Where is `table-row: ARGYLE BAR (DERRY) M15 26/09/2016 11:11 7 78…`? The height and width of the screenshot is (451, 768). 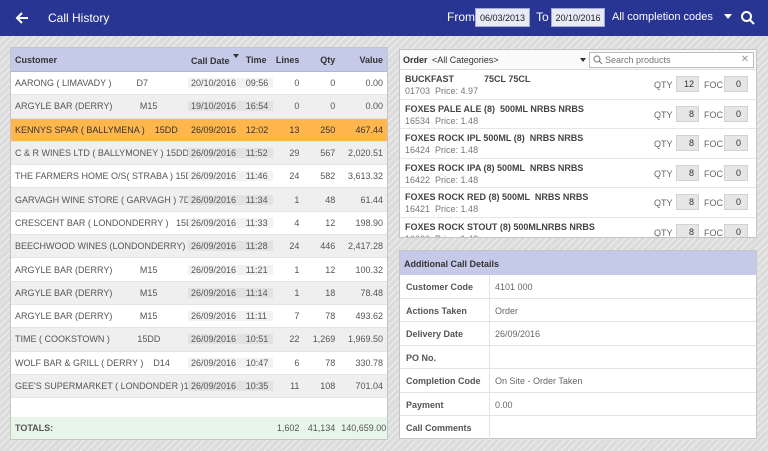
table-row: ARGYLE BAR (DERRY) M15 26/09/2016 11:11 7 78… is located at coordinates (199, 317).